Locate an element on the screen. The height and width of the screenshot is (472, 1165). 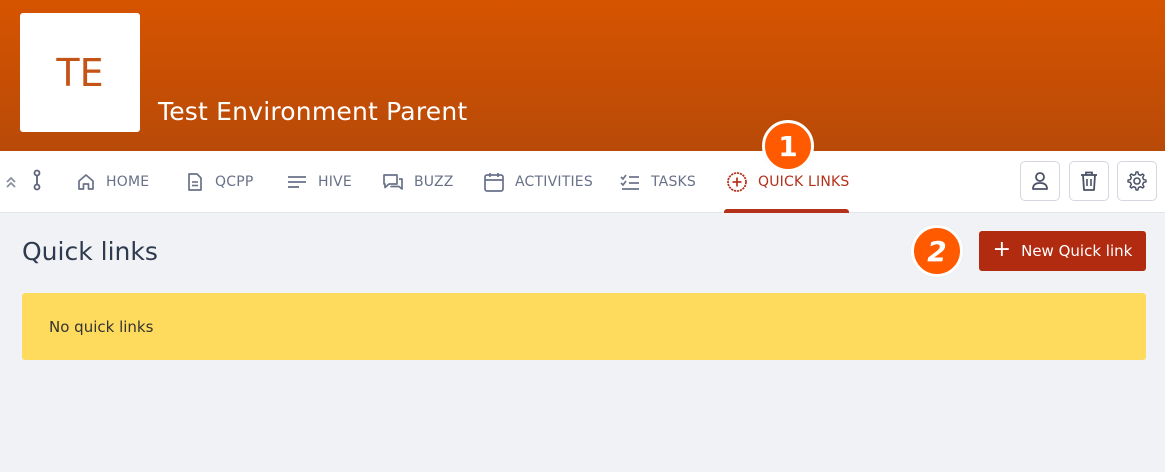
nav-item-buzz: BUZZ is located at coordinates (418, 182).